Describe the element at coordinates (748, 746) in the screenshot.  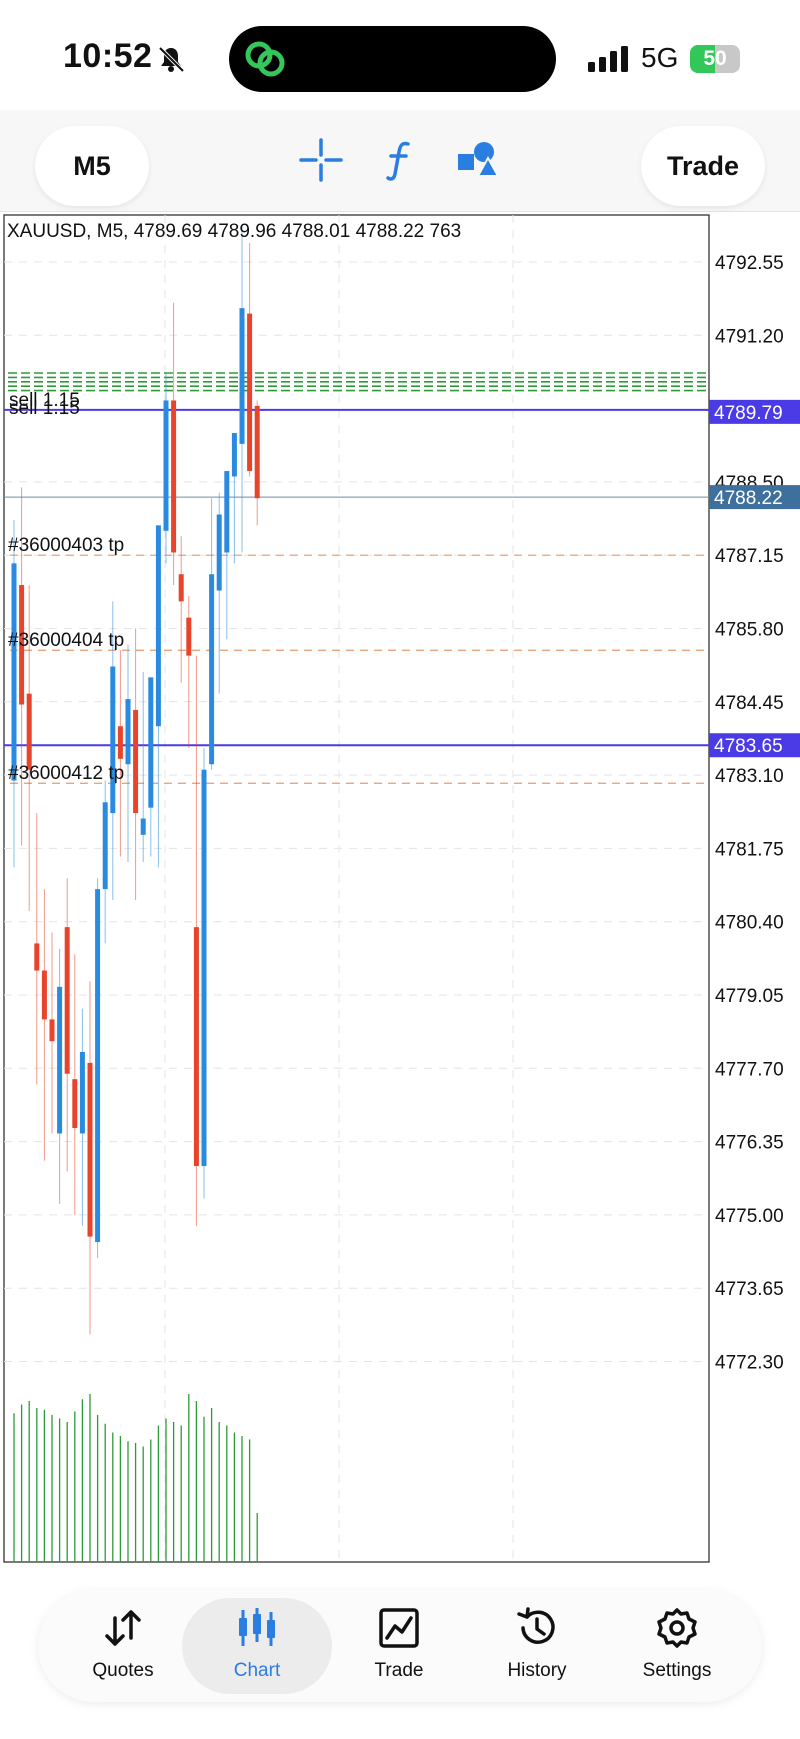
I see `price-badge-lower: 4783.65` at that location.